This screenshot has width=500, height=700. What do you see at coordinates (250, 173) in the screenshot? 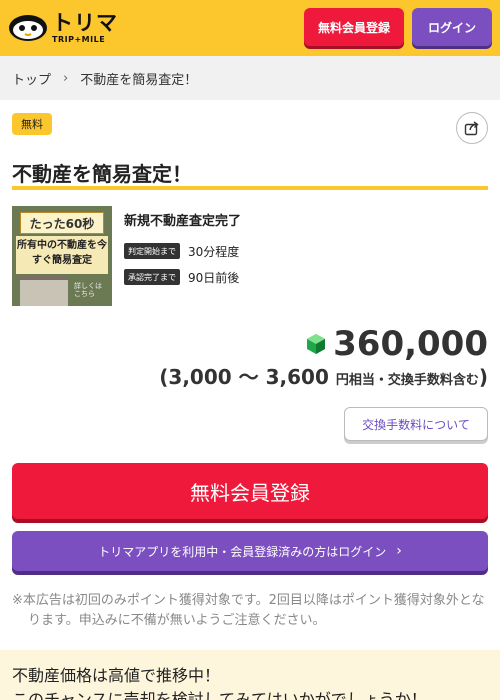
I see `page-title: 不動産を簡易査定！` at bounding box center [250, 173].